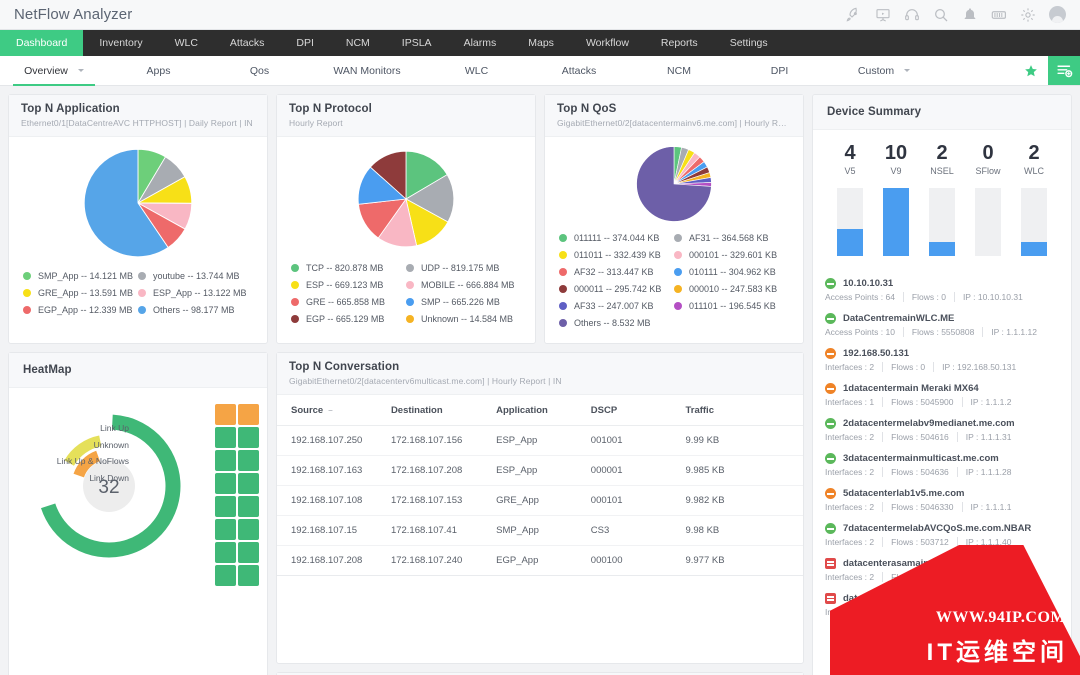  What do you see at coordinates (54, 71) in the screenshot?
I see `subnav-item-overview: Overview` at bounding box center [54, 71].